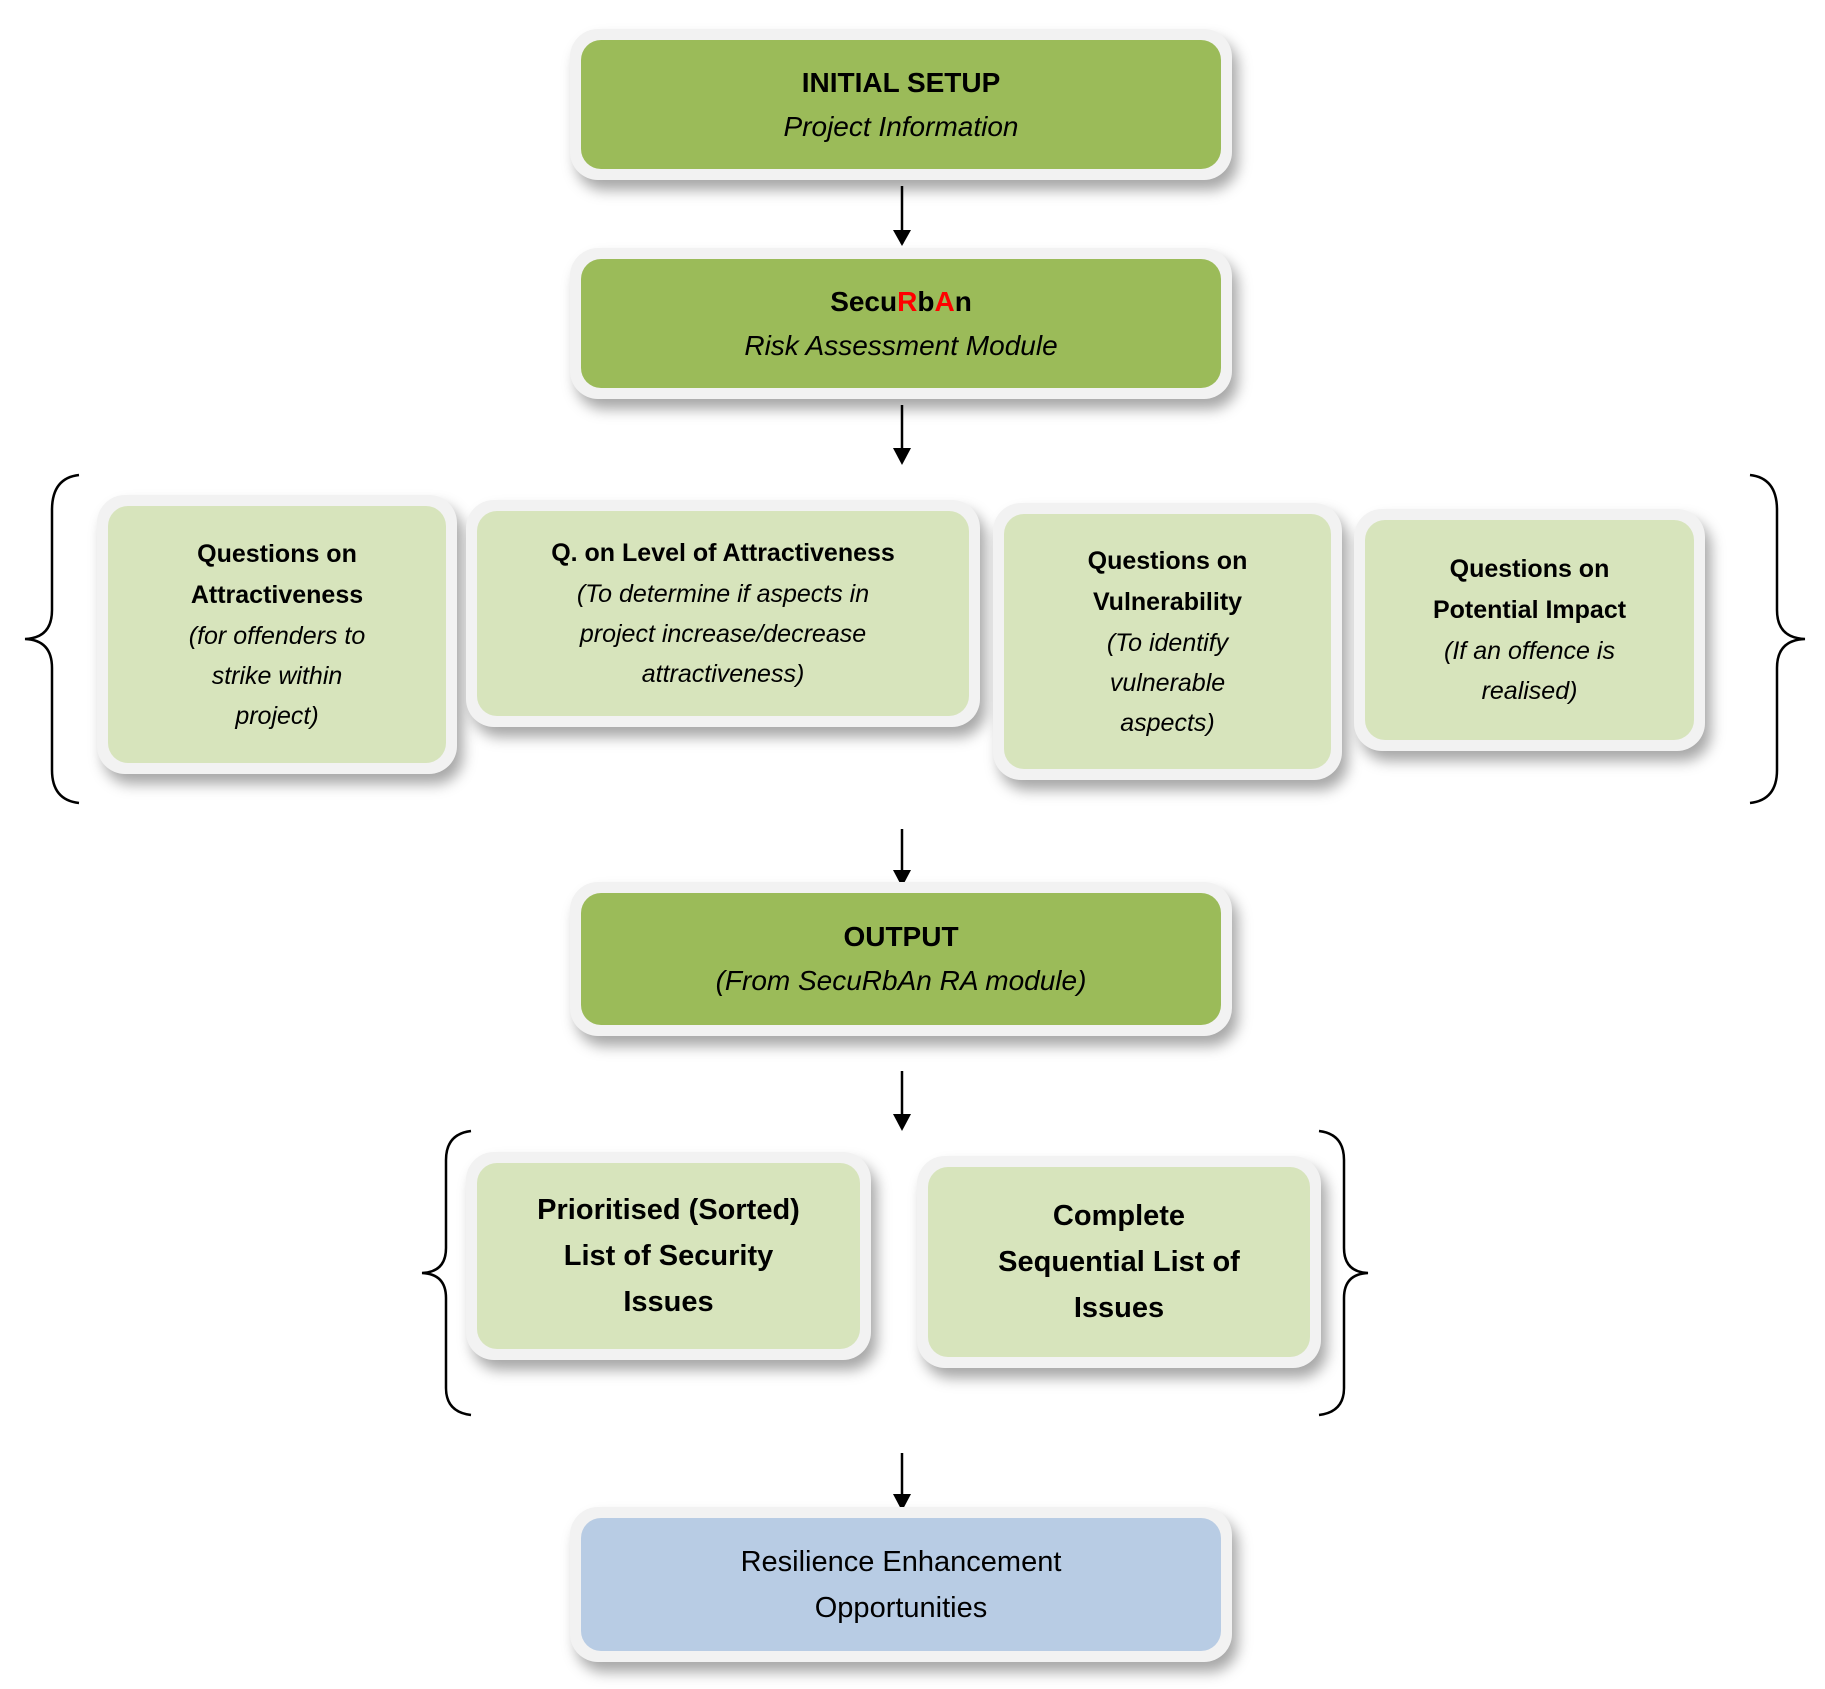 This screenshot has height=1689, width=1825. What do you see at coordinates (52, 639) in the screenshot?
I see `left-brace-questions` at bounding box center [52, 639].